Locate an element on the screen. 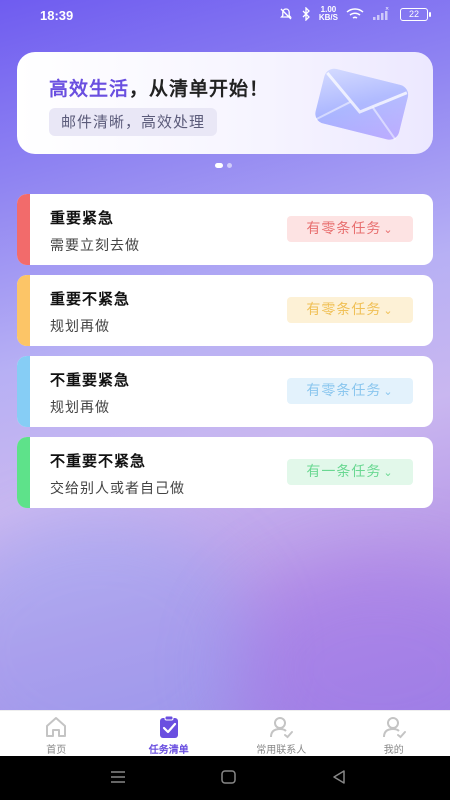 This screenshot has height=800, width=450. pagination-dot is located at coordinates (229, 165).